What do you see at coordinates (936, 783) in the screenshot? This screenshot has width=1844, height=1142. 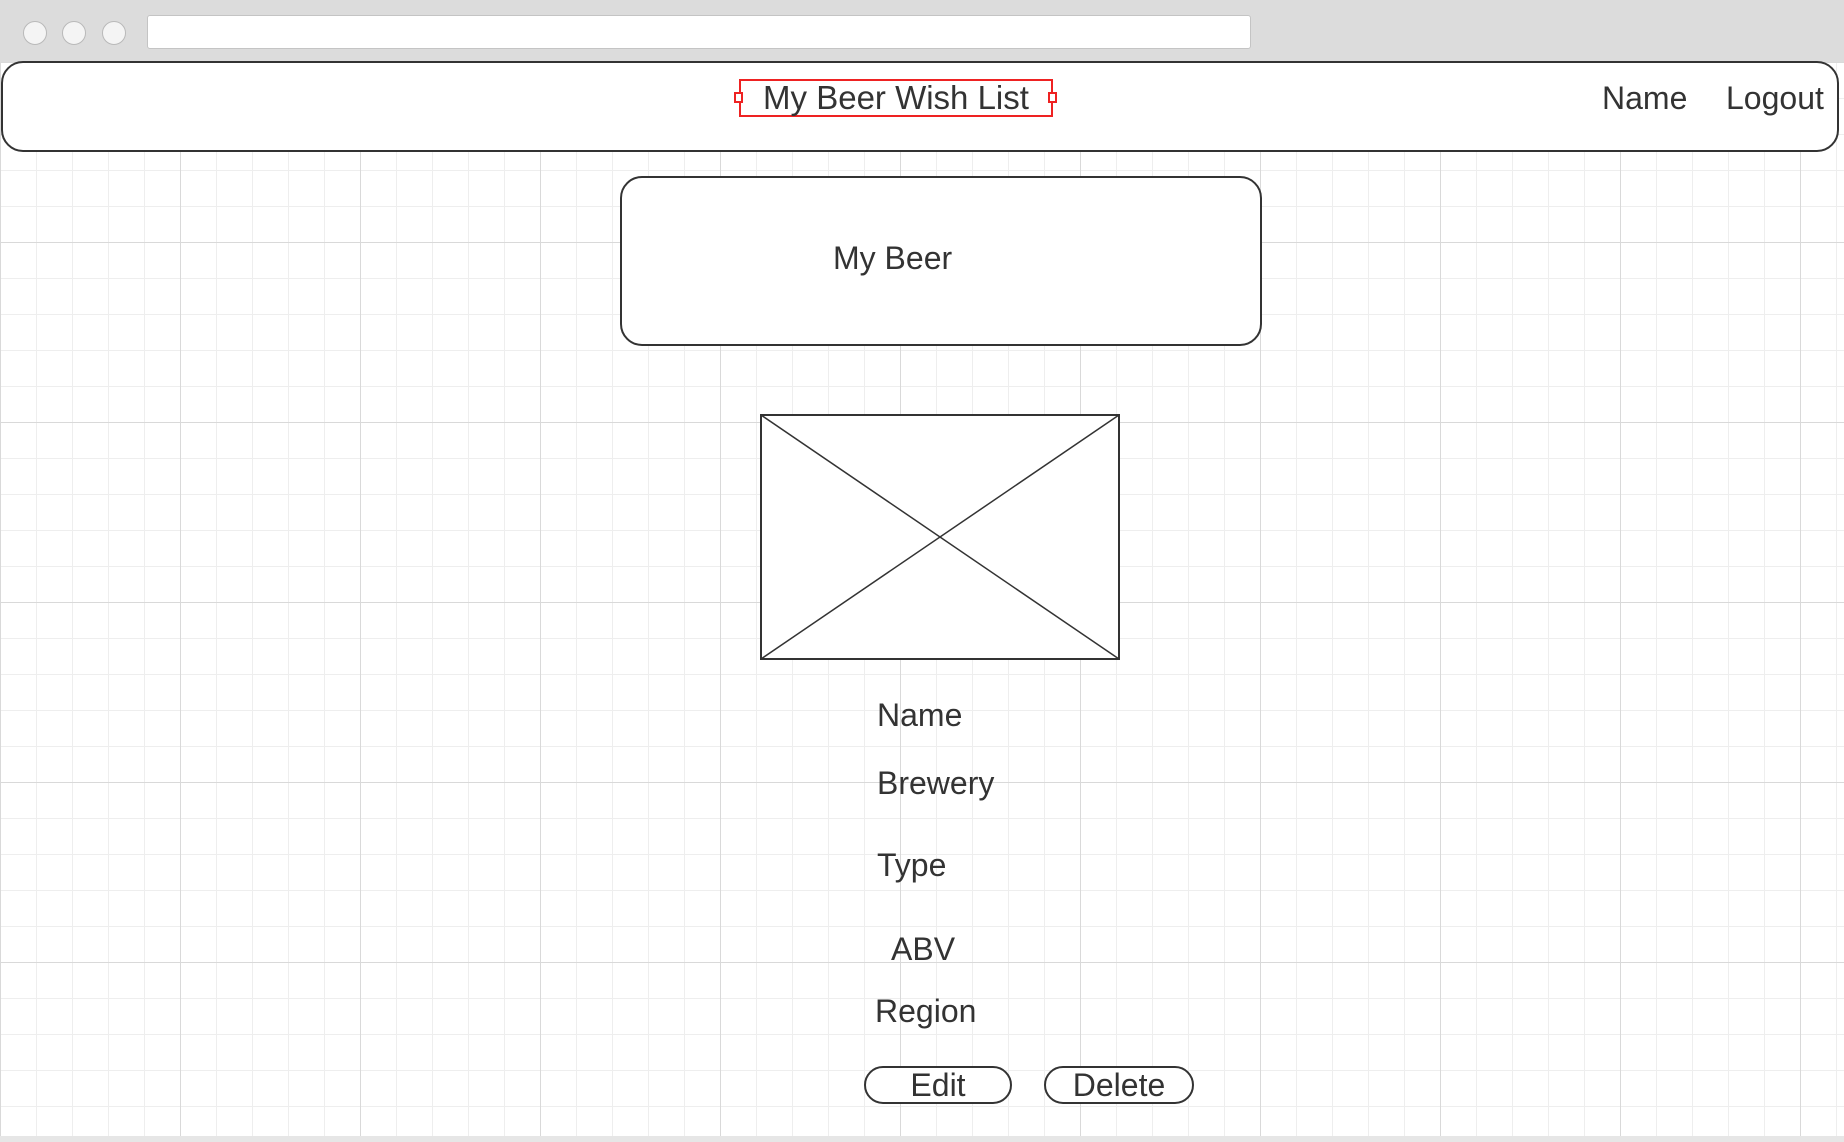 I see `beer-brewery-field: Brewery` at bounding box center [936, 783].